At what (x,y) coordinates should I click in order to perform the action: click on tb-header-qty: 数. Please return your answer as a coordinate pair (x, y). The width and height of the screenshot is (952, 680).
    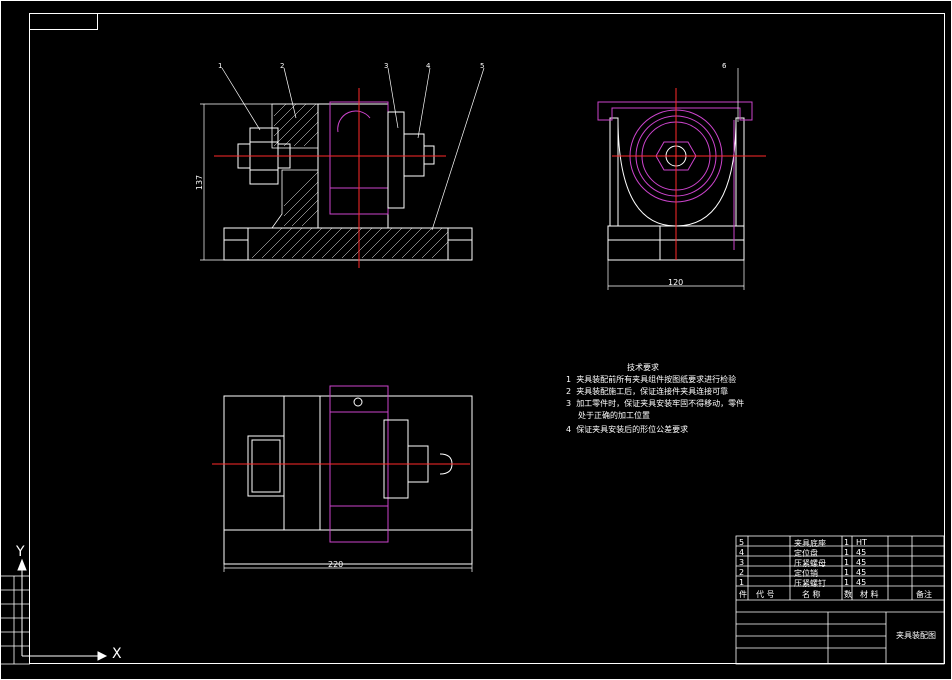
    Looking at the image, I should click on (848, 594).